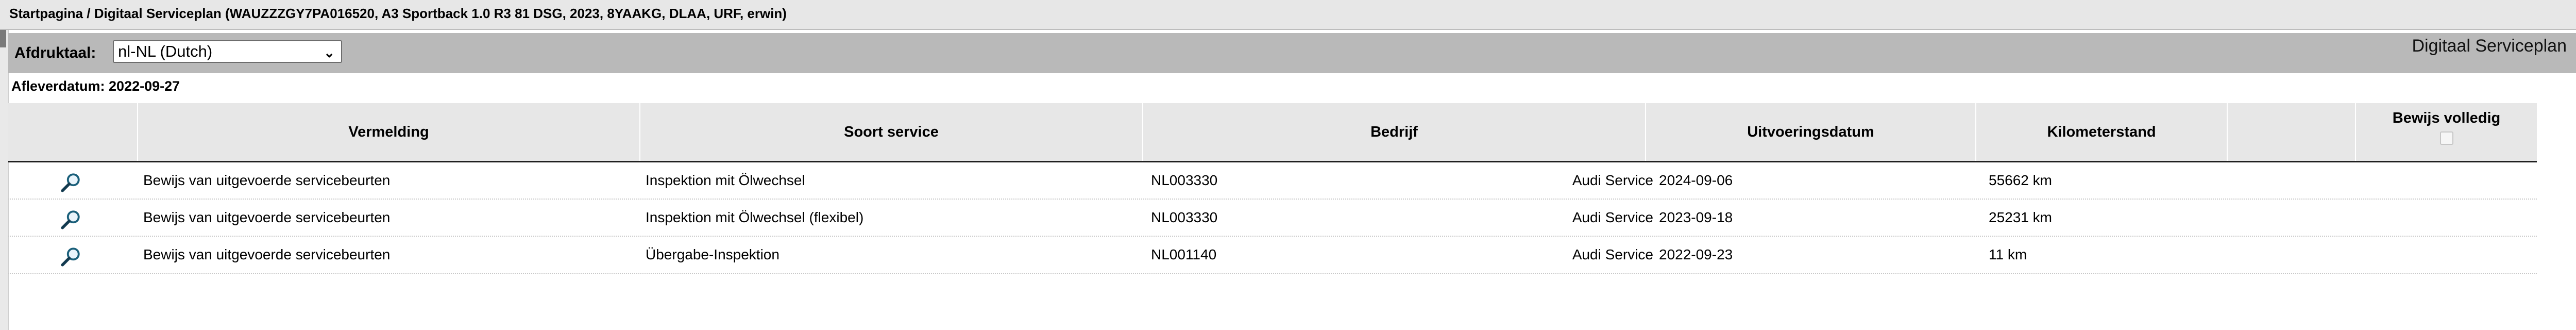 The width and height of the screenshot is (2576, 330). I want to click on cell-soort-service: Inspektion mit Ölwechsel (flexibel), so click(755, 217).